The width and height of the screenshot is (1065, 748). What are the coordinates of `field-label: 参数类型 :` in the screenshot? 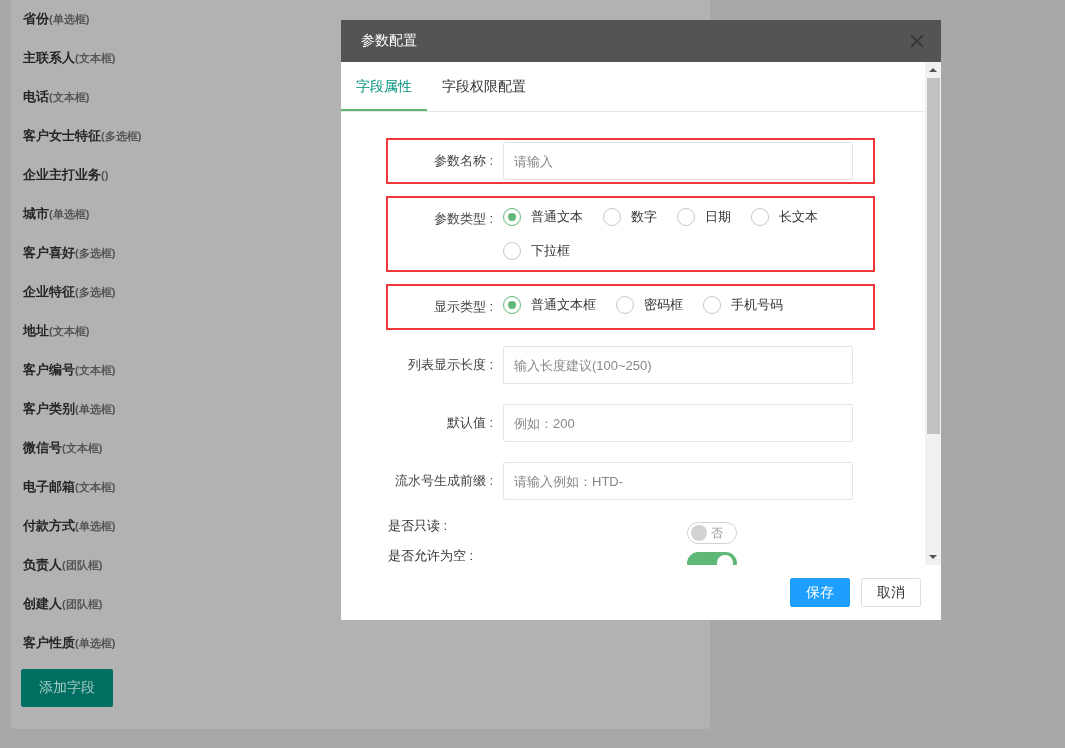 It's located at (463, 219).